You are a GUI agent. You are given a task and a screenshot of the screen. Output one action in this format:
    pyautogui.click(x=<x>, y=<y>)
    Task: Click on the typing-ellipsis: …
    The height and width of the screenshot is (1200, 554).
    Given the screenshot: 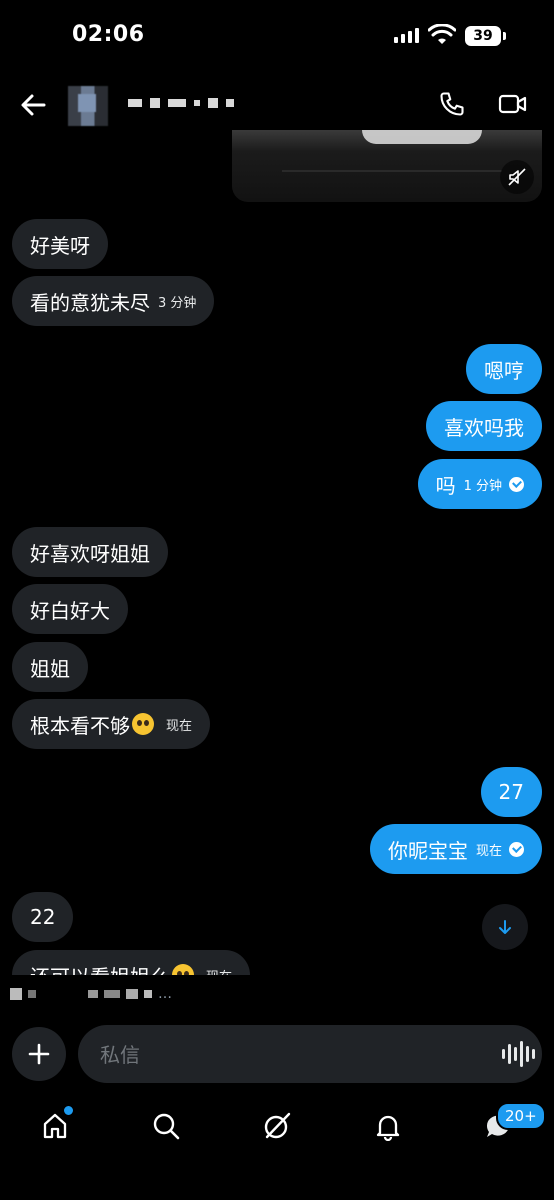 What is the action you would take?
    pyautogui.click(x=165, y=994)
    